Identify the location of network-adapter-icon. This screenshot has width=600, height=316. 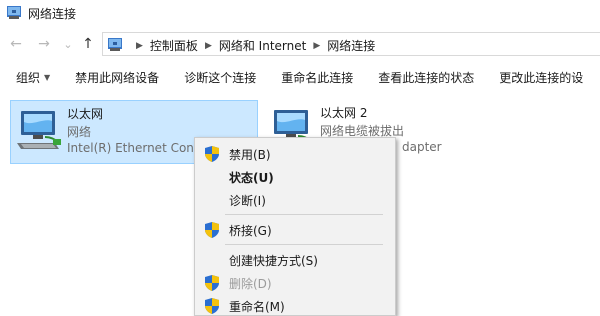
(39, 129).